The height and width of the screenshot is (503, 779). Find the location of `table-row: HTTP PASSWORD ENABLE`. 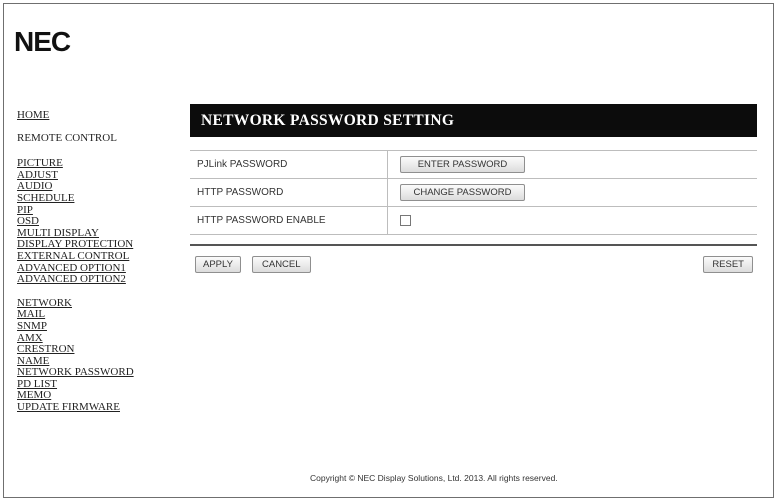

table-row: HTTP PASSWORD ENABLE is located at coordinates (473, 220).